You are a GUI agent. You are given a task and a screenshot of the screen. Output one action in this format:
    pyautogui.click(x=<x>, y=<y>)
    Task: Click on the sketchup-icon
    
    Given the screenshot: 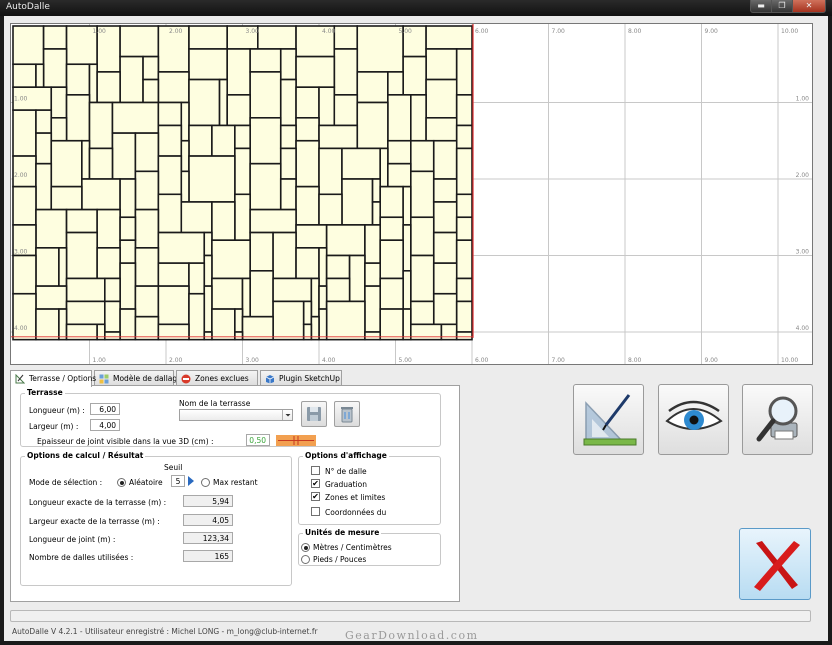 What is the action you would take?
    pyautogui.click(x=270, y=379)
    